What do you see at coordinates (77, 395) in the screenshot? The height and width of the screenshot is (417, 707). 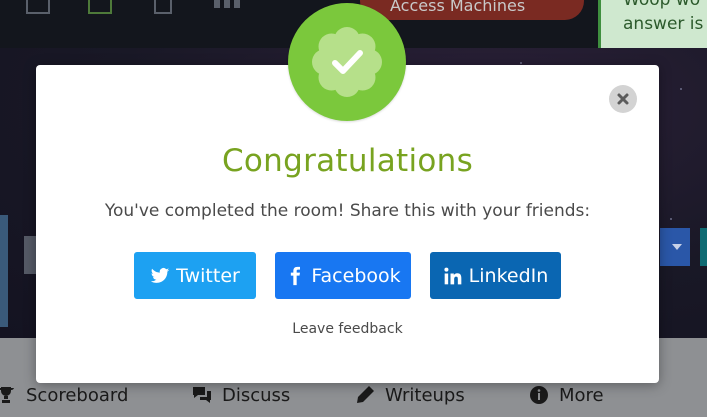 I see `tab-label: Scoreboard` at bounding box center [77, 395].